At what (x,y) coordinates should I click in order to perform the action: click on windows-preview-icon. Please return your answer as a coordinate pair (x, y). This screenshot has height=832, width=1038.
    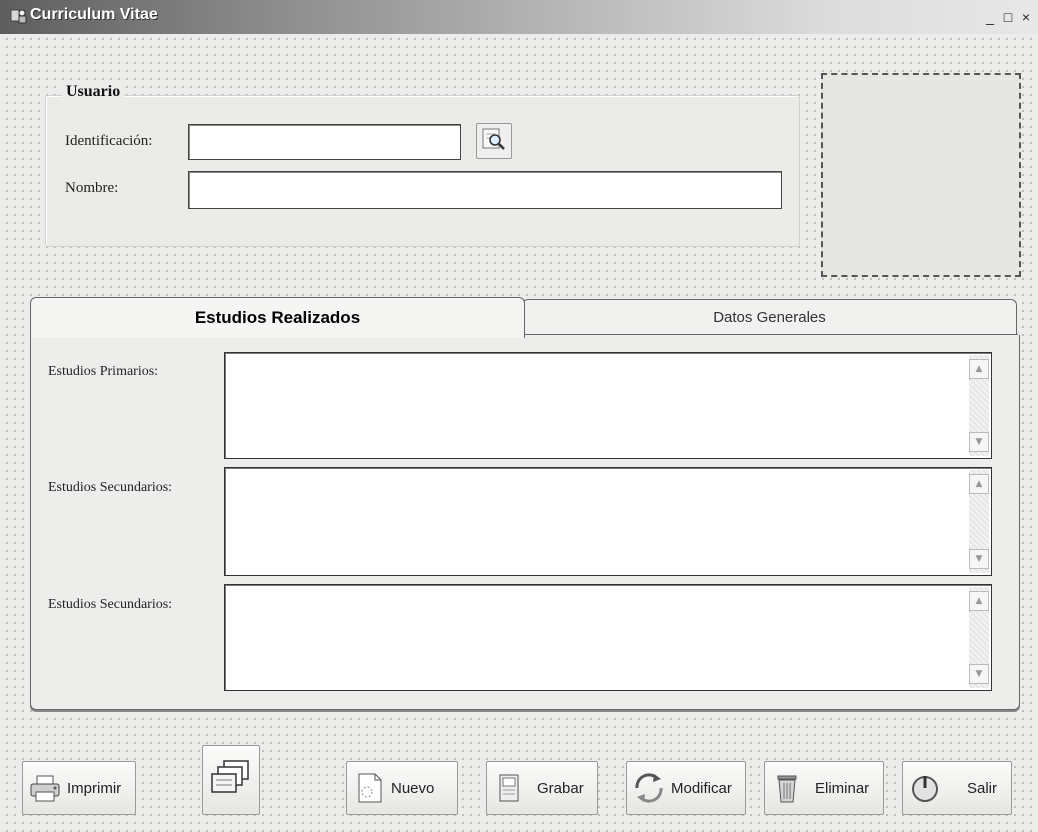
    Looking at the image, I should click on (231, 780).